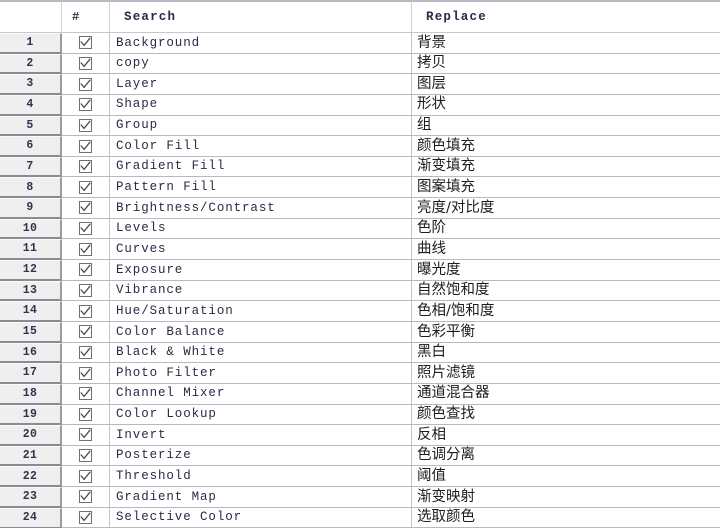 Image resolution: width=720 pixels, height=529 pixels. What do you see at coordinates (566, 126) in the screenshot?
I see `replace-term-cell: 组` at bounding box center [566, 126].